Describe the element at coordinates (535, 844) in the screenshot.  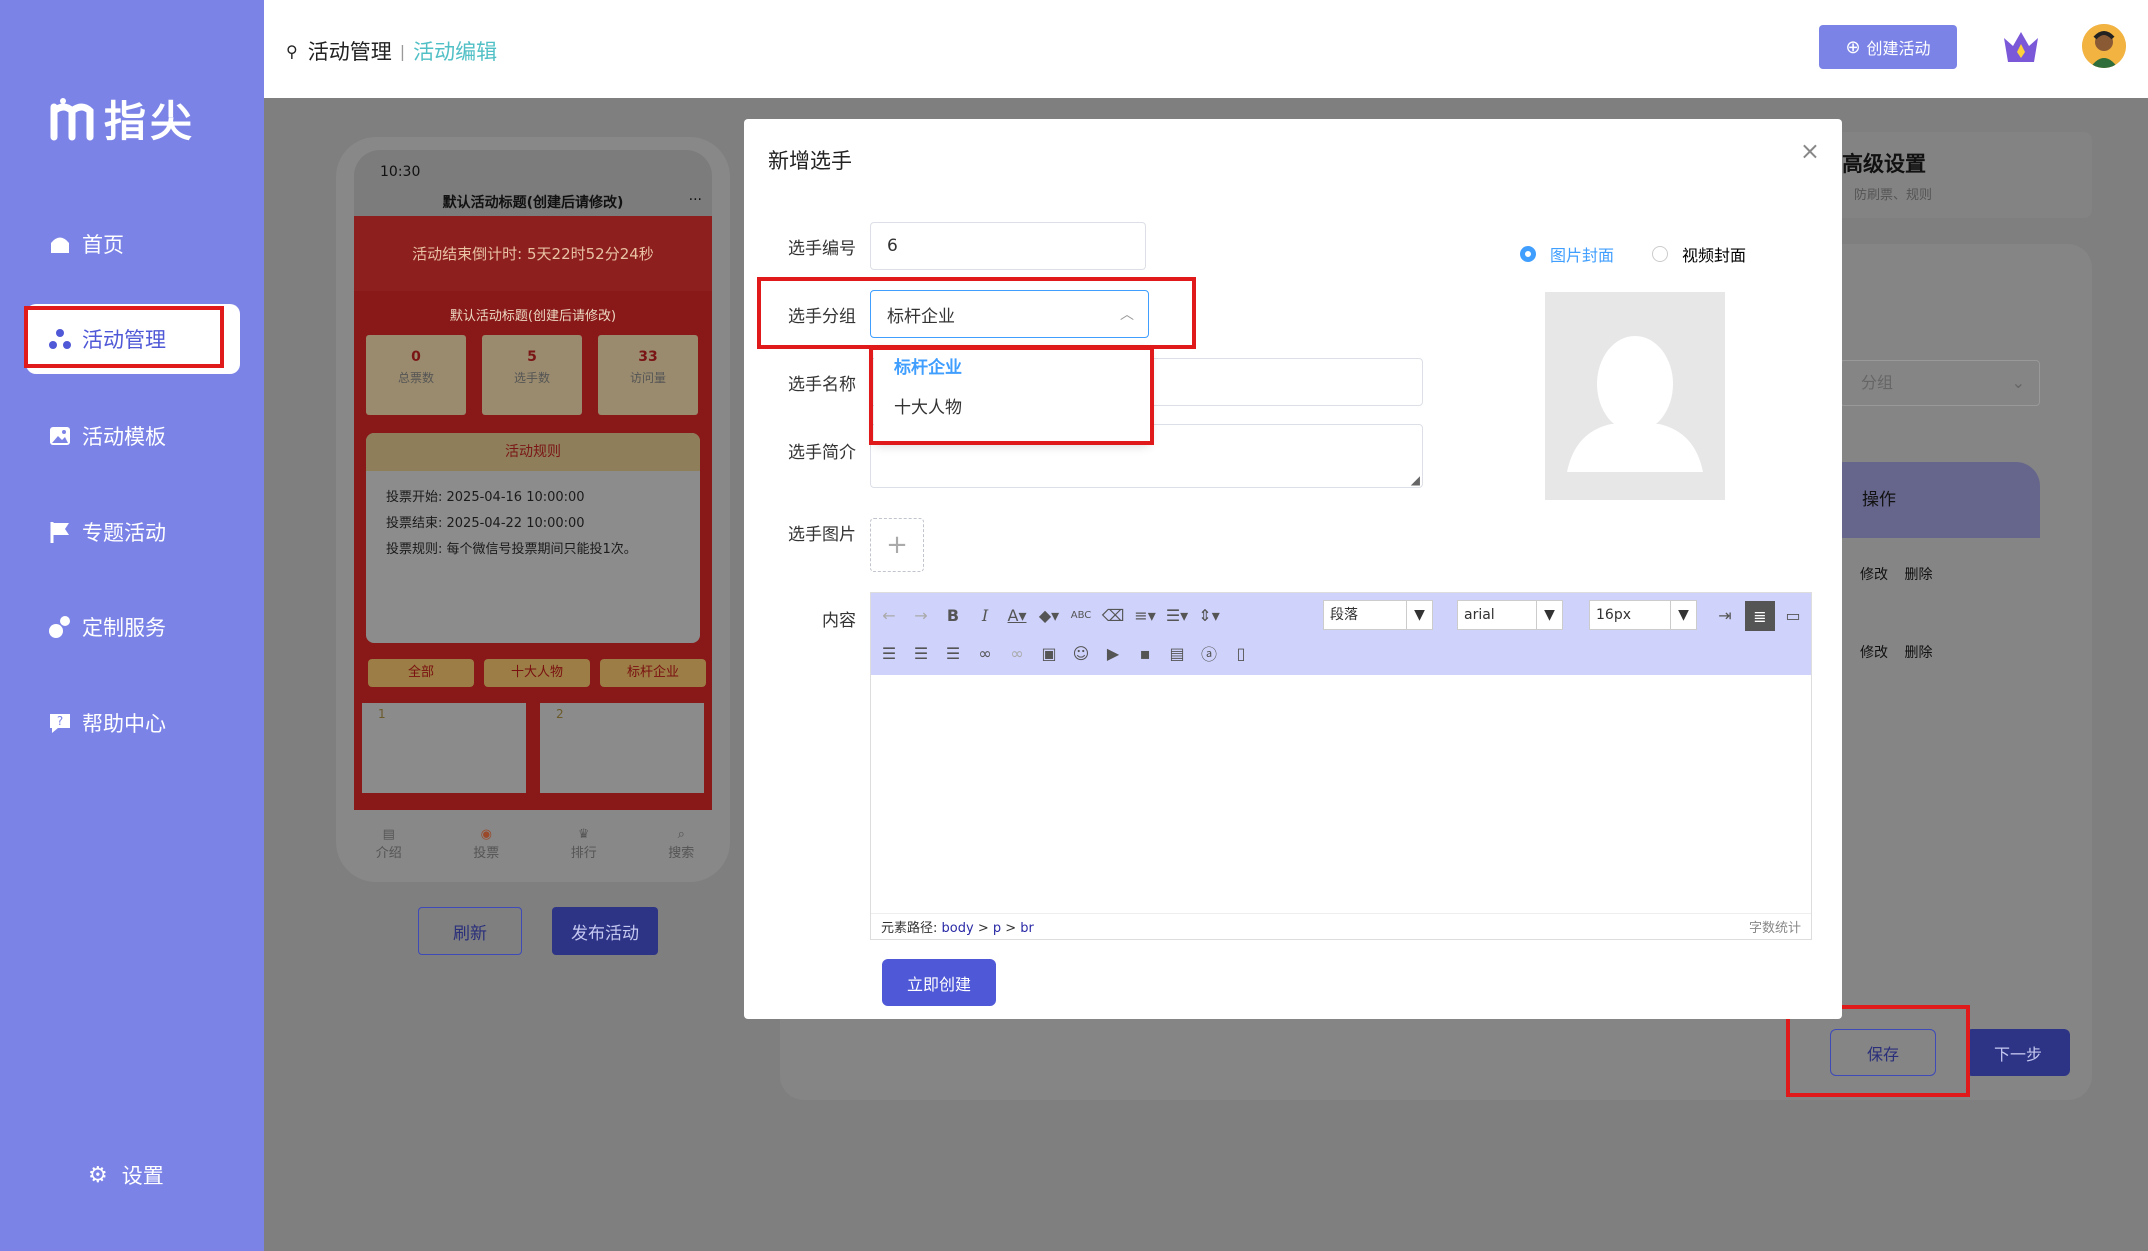
I see `phone-bottom-nav: ▤ 介绍 ◉ 投票 ♛ 排行 ⌕ 搜索` at that location.